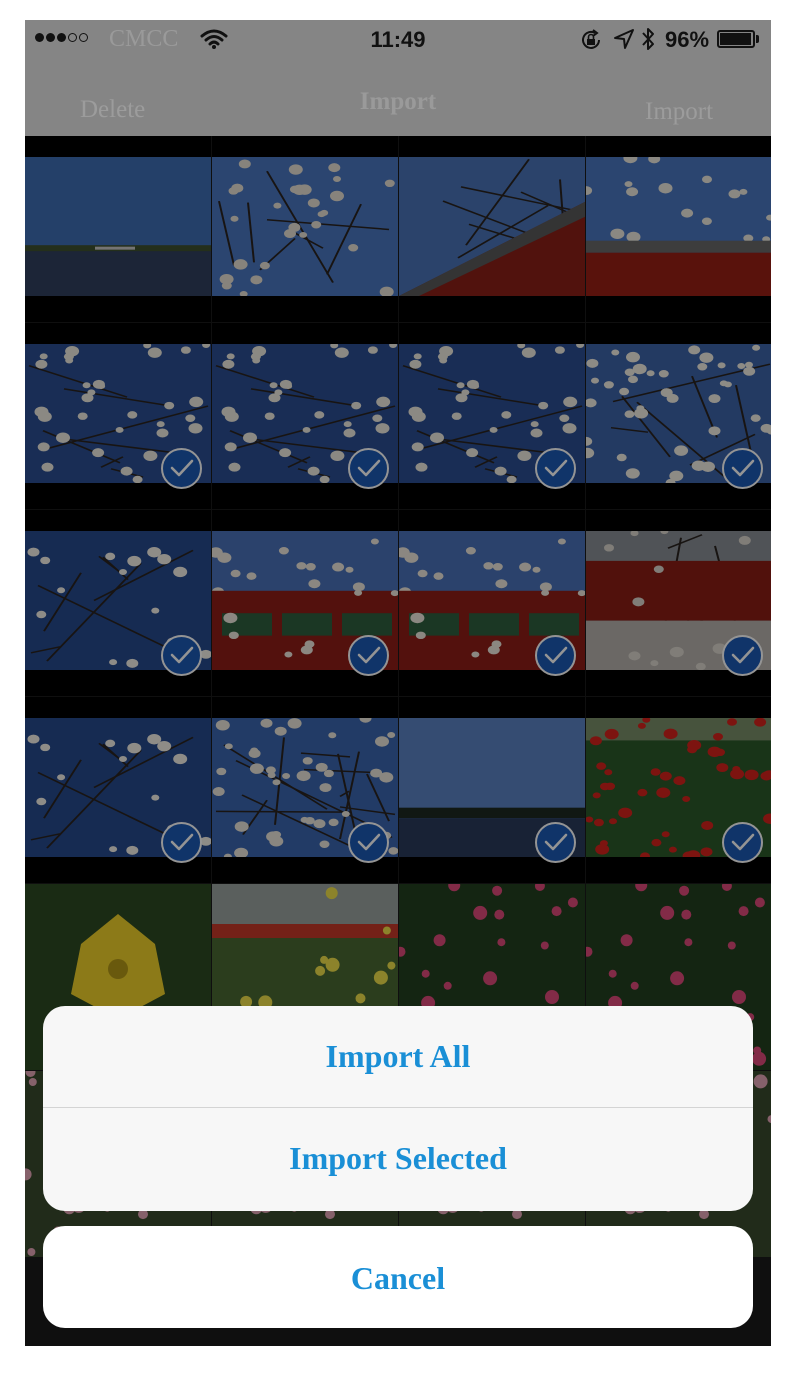  What do you see at coordinates (398, 1159) in the screenshot?
I see `import-selected-button: Import Selected` at bounding box center [398, 1159].